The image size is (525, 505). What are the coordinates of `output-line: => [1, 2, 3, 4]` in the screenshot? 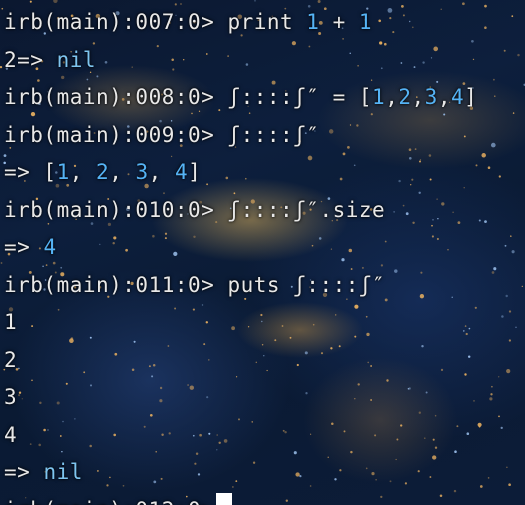 It's located at (264, 173).